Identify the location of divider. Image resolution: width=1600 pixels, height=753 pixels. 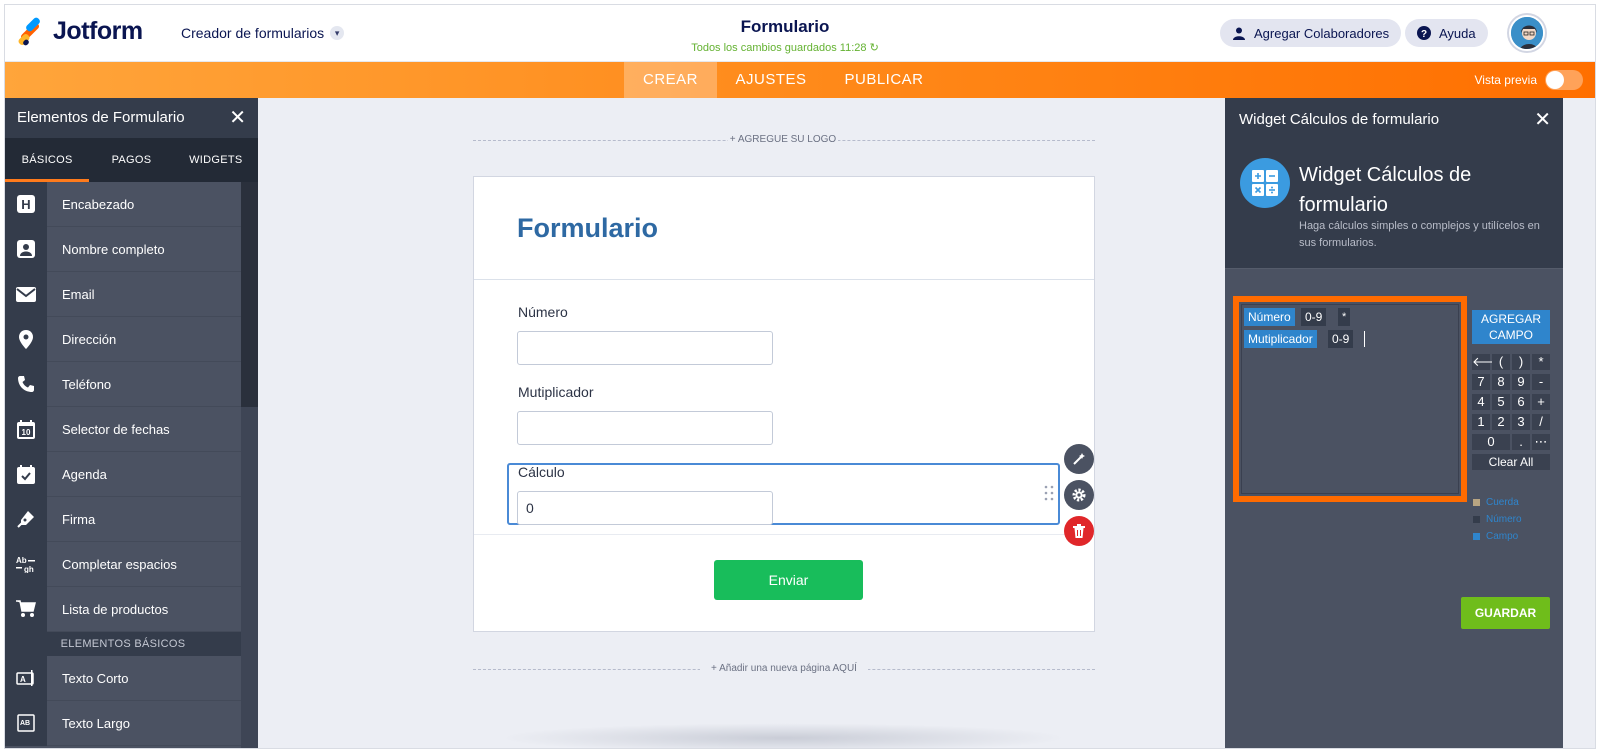
(784, 534).